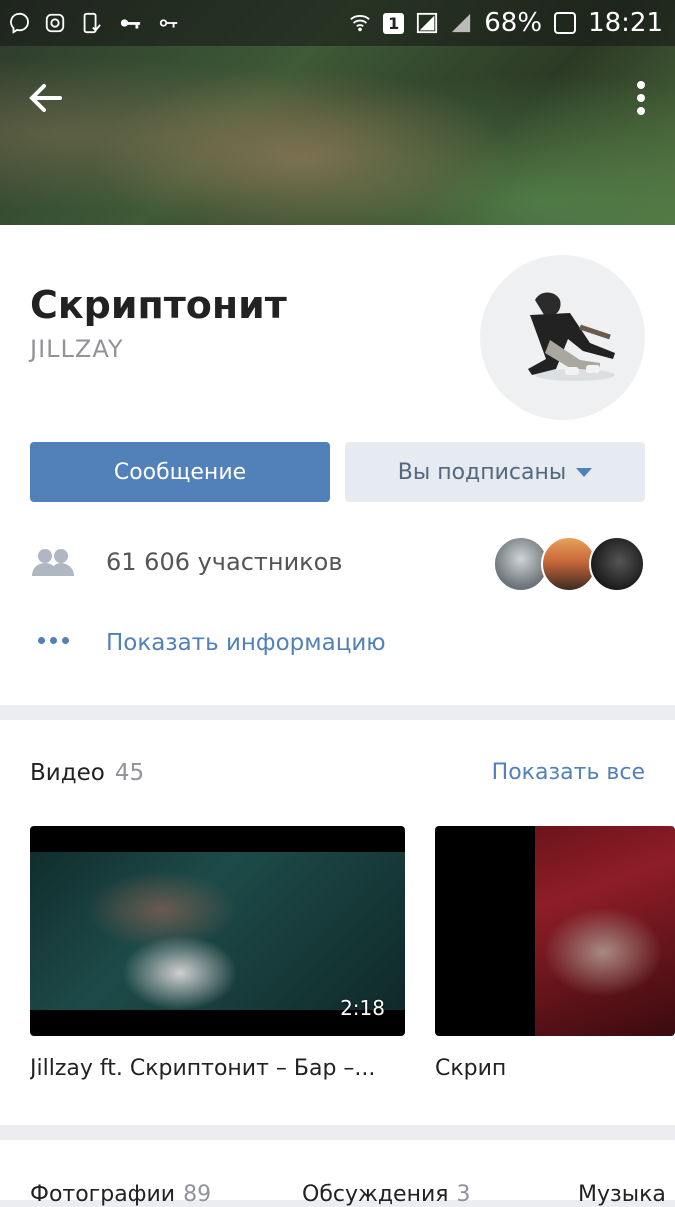 This screenshot has height=1207, width=675. What do you see at coordinates (555, 931) in the screenshot?
I see `video-thumbnail` at bounding box center [555, 931].